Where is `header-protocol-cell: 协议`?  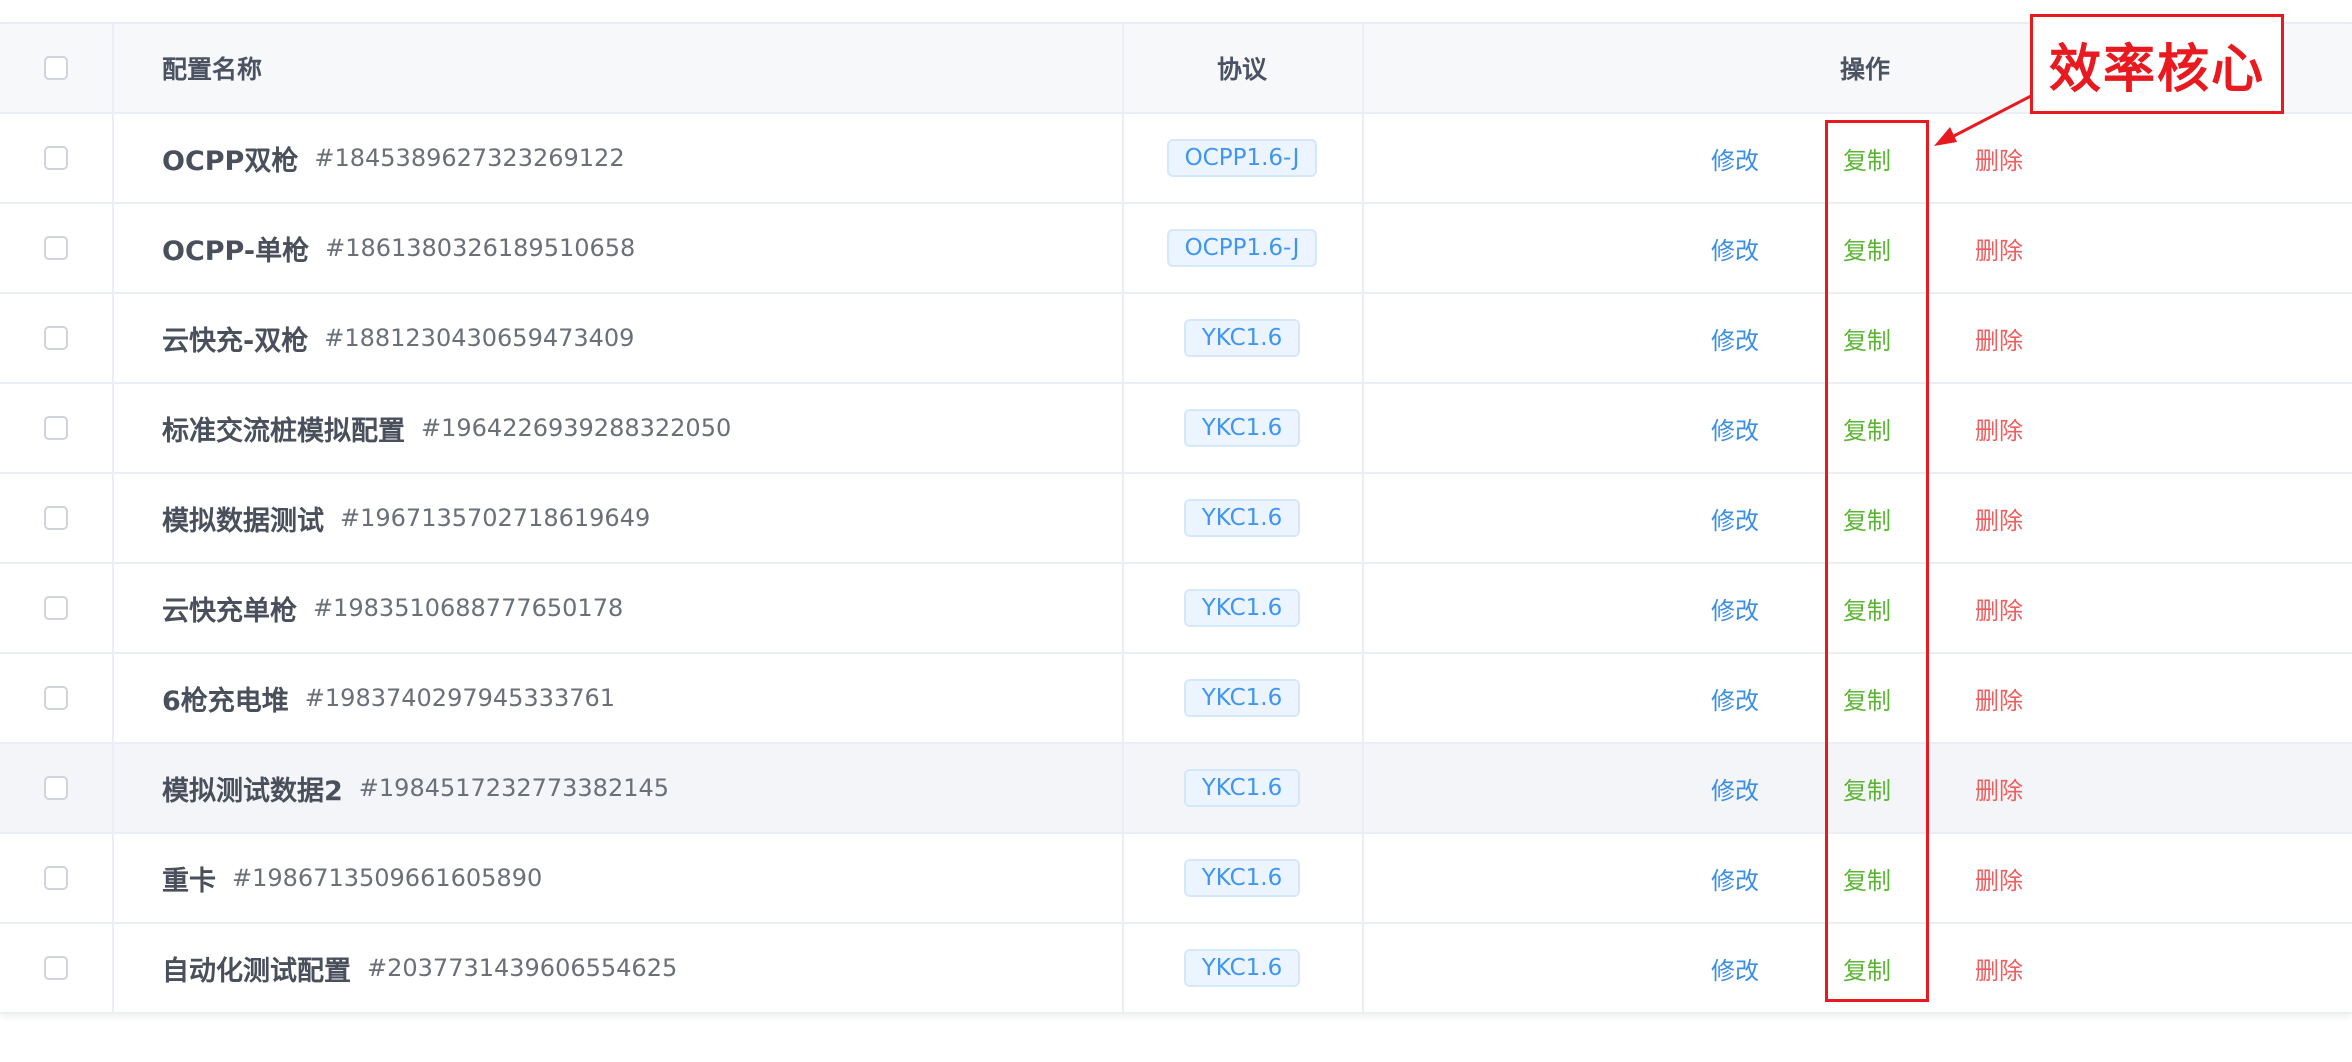
header-protocol-cell: 协议 is located at coordinates (1242, 68).